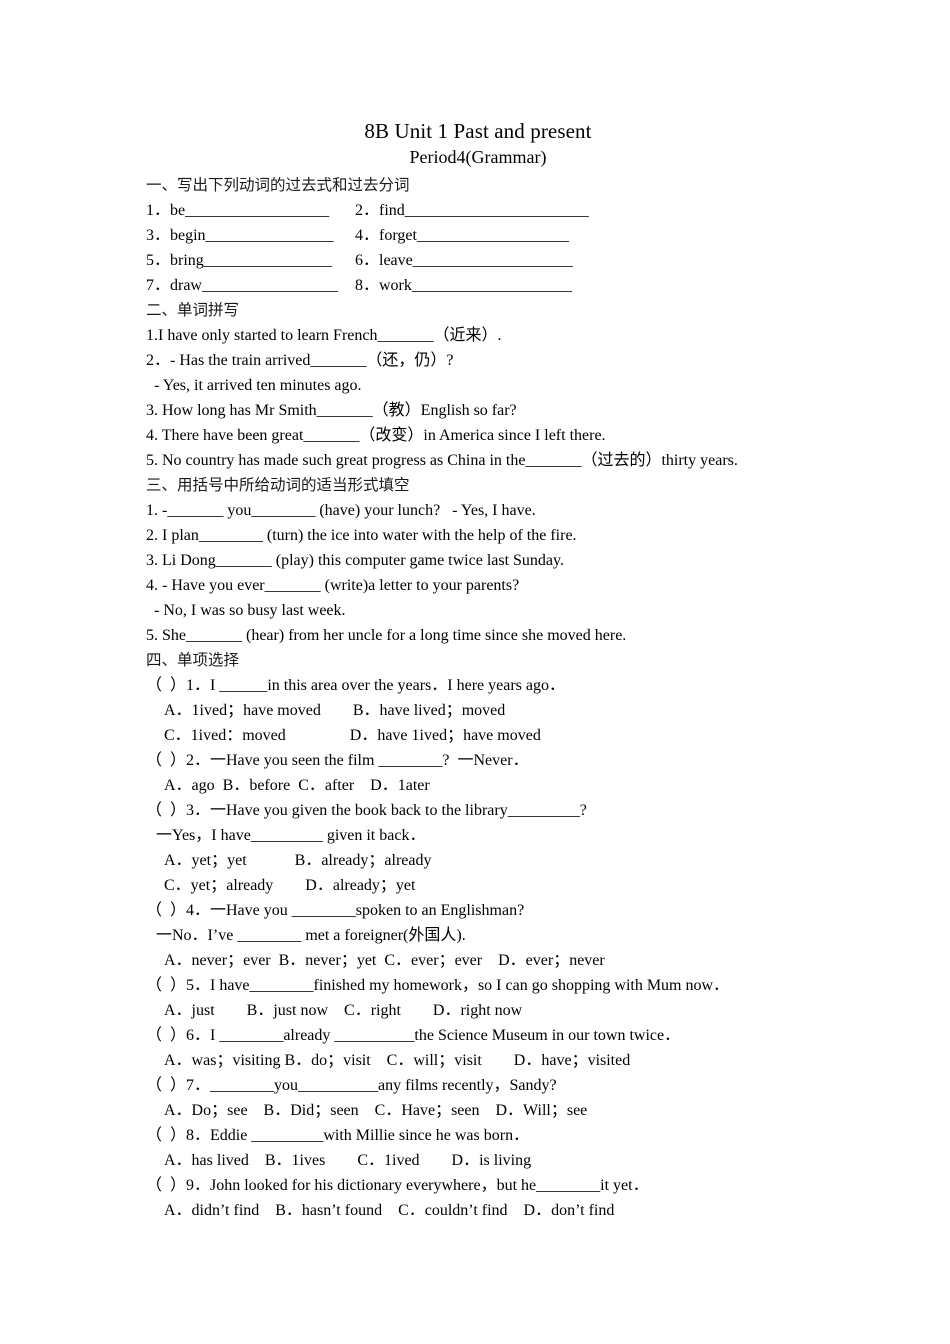  I want to click on verb-item-8: 8．work____________________, so click(463, 285).